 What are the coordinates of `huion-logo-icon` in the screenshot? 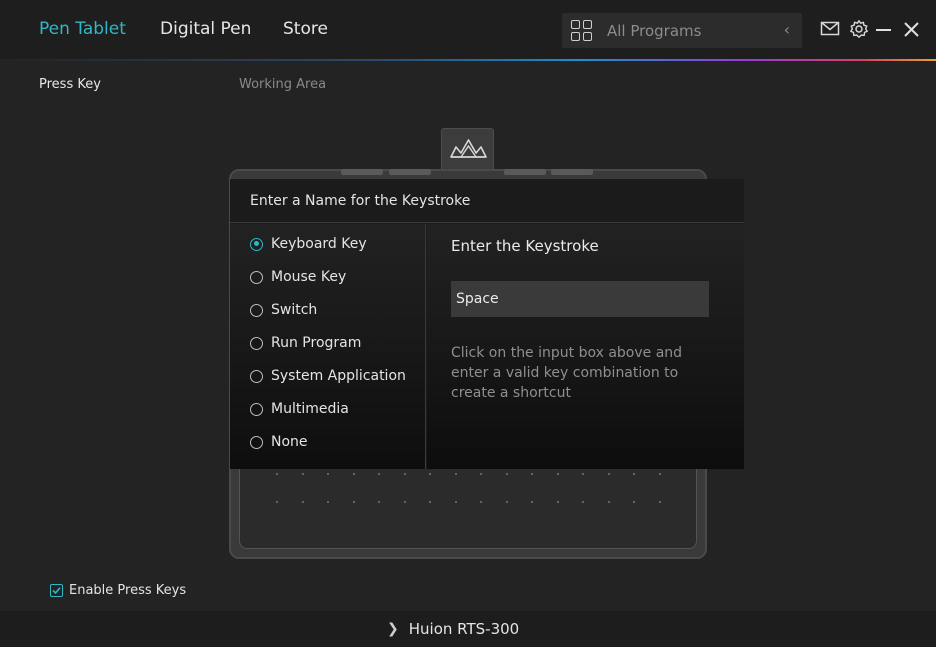 It's located at (468, 148).